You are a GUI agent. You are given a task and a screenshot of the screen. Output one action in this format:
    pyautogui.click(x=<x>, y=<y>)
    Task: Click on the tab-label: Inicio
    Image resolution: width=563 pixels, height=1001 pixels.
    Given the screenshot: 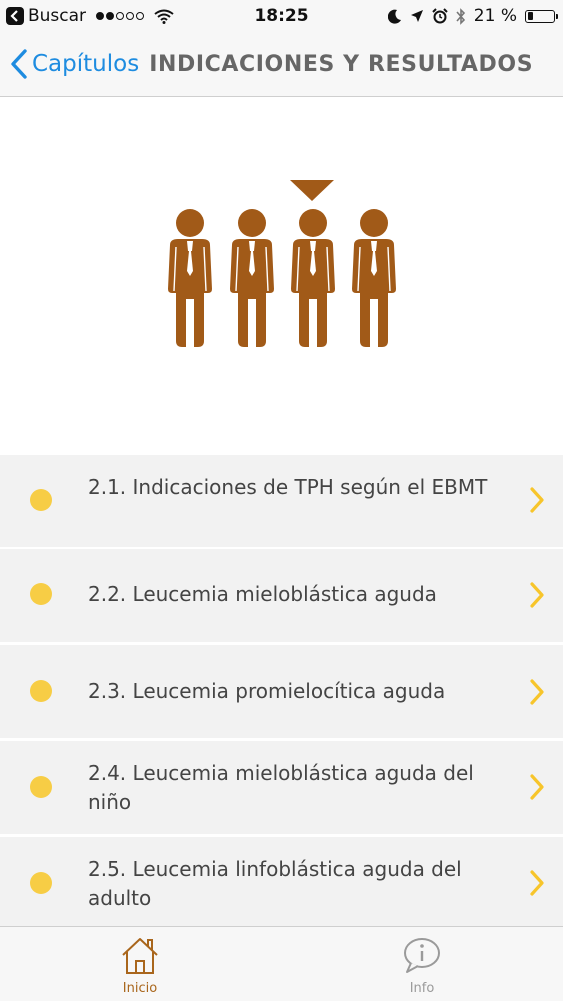 What is the action you would take?
    pyautogui.click(x=140, y=988)
    